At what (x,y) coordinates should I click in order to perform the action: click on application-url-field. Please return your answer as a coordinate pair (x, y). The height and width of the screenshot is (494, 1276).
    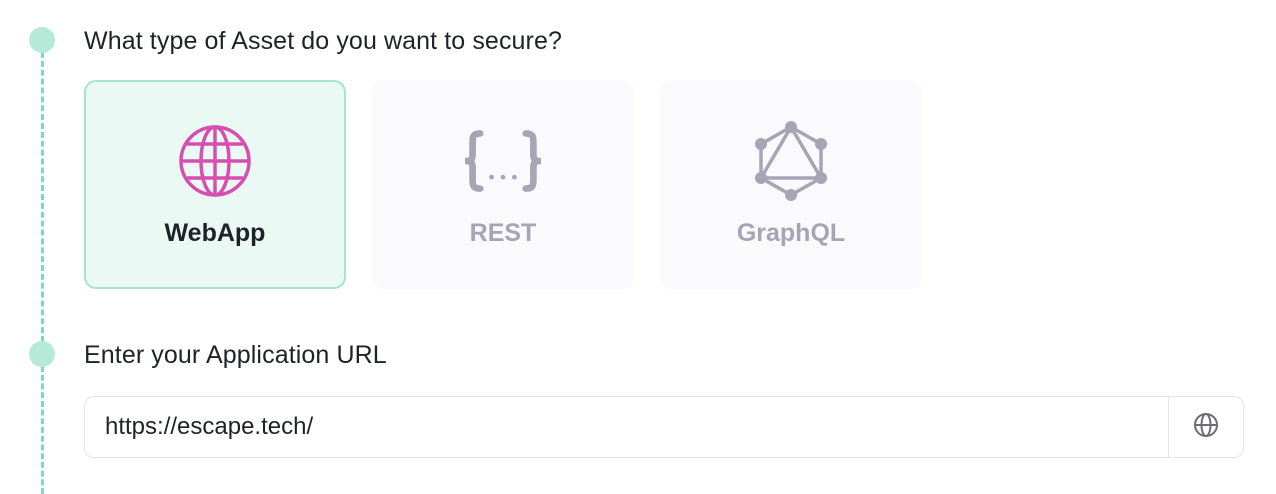
    Looking at the image, I should click on (664, 427).